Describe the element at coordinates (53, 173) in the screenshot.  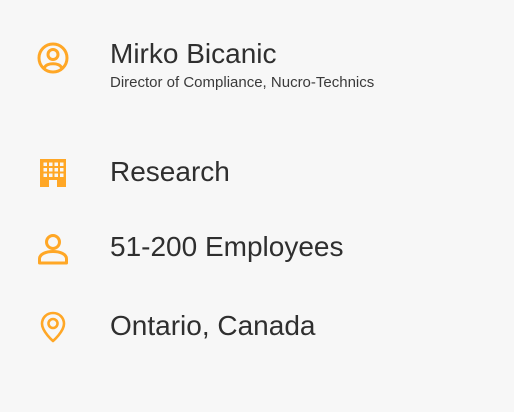
I see `building-icon` at that location.